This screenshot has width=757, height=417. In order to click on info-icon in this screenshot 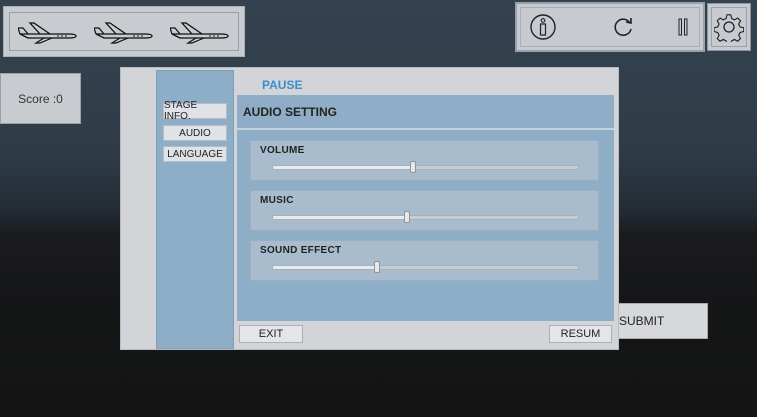, I will do `click(543, 27)`.